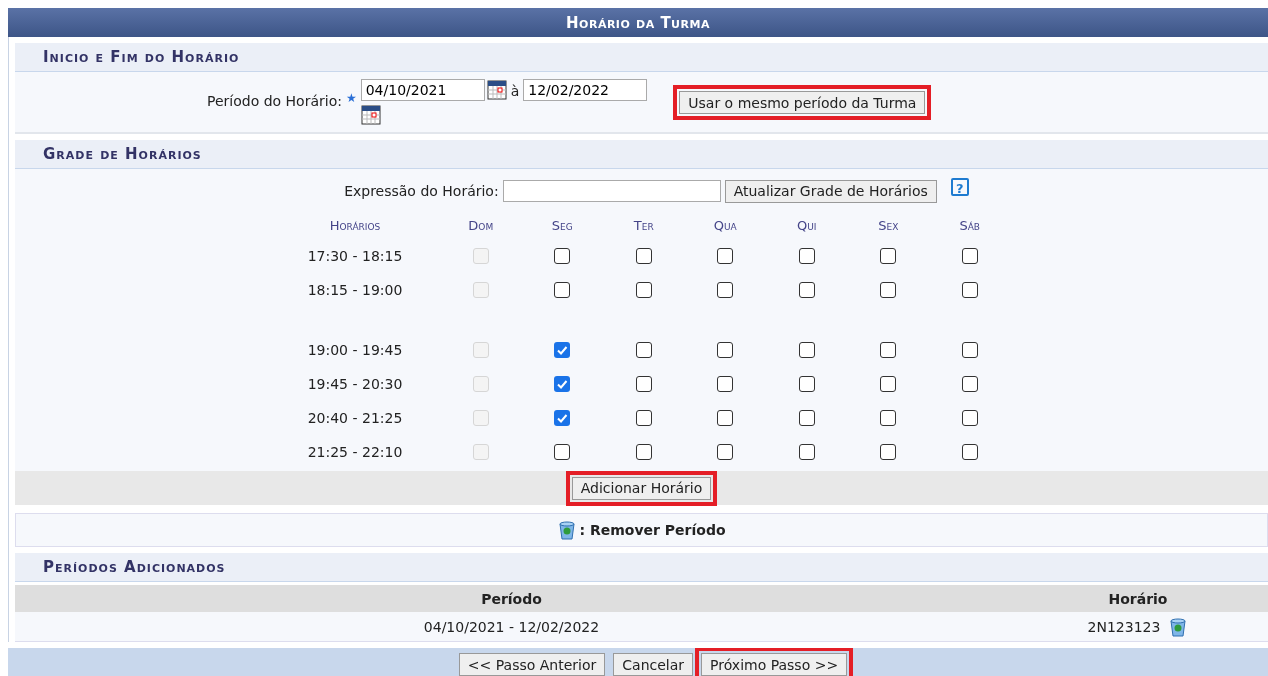  Describe the element at coordinates (1124, 626) in the screenshot. I see `table-cell: 2N123123` at that location.